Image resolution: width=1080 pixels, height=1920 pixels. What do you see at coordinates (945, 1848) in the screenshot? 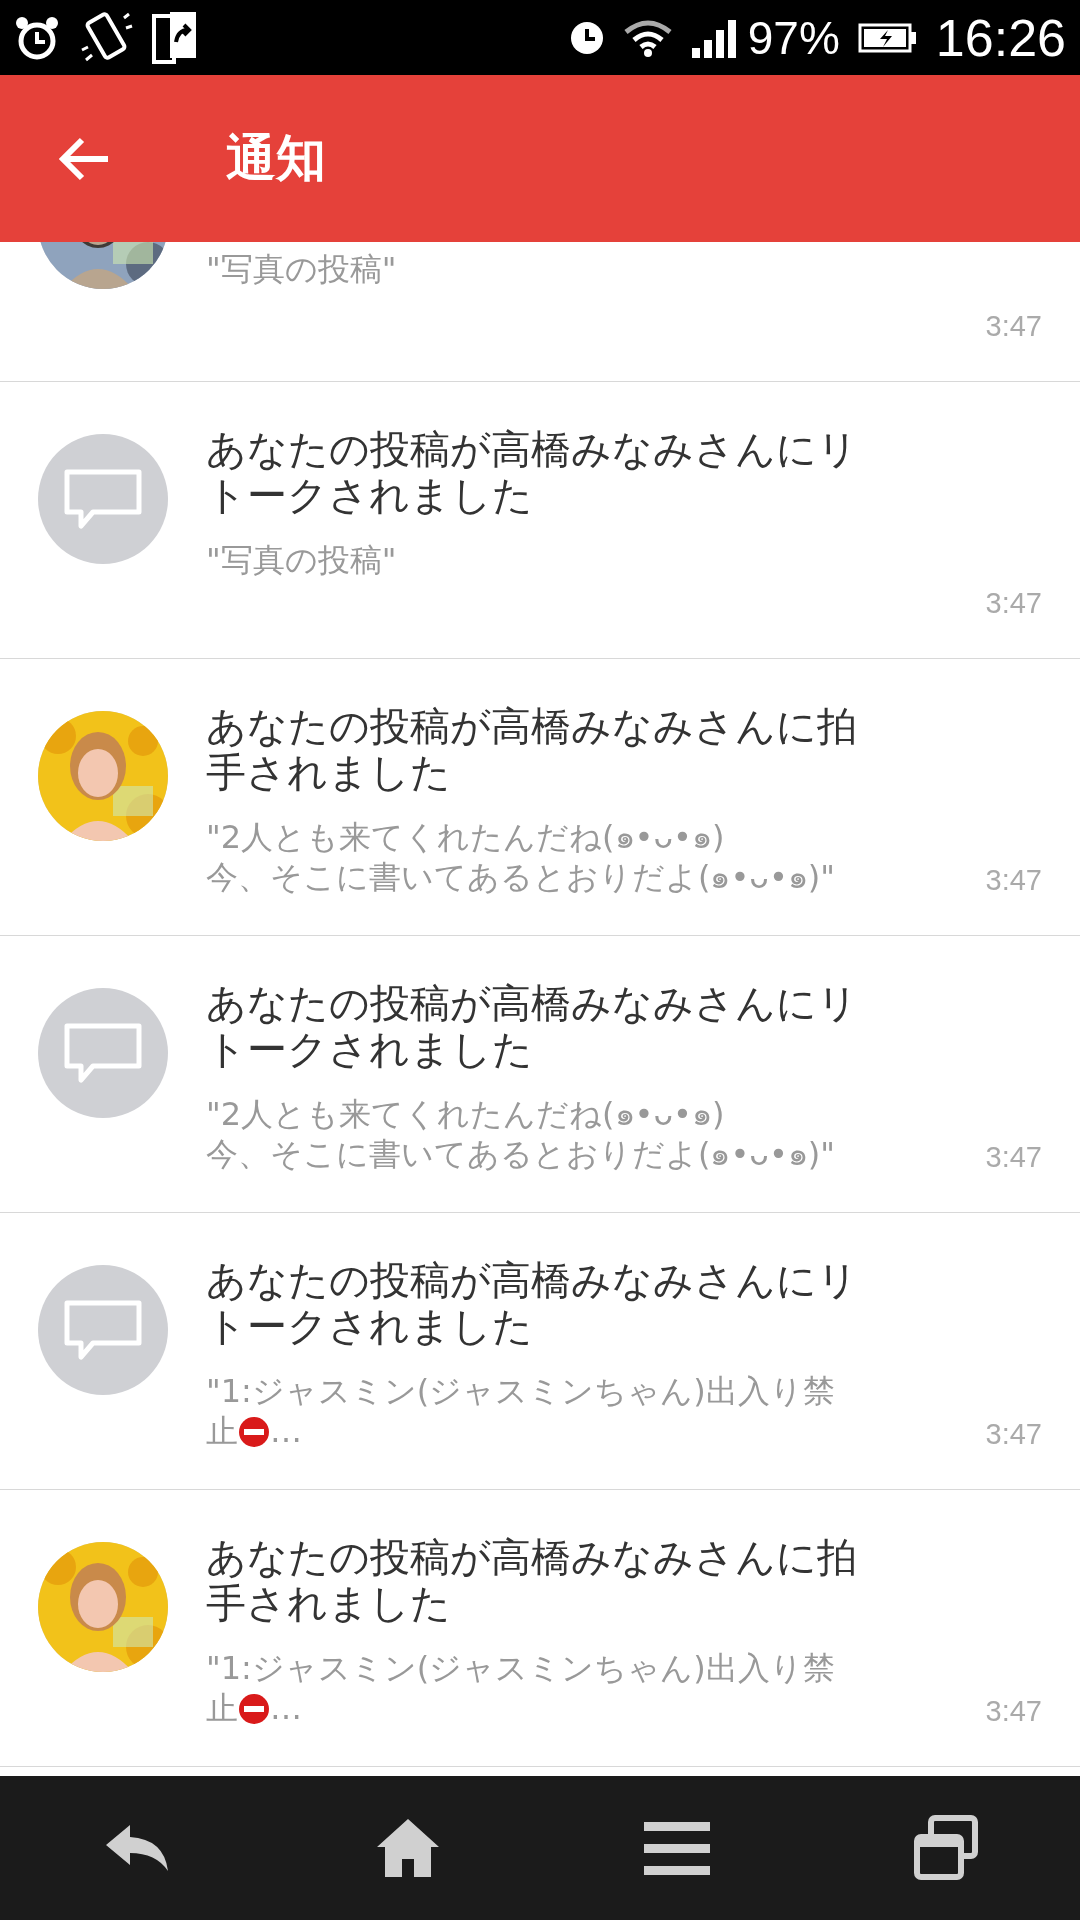
I see `recent-apps-icon` at bounding box center [945, 1848].